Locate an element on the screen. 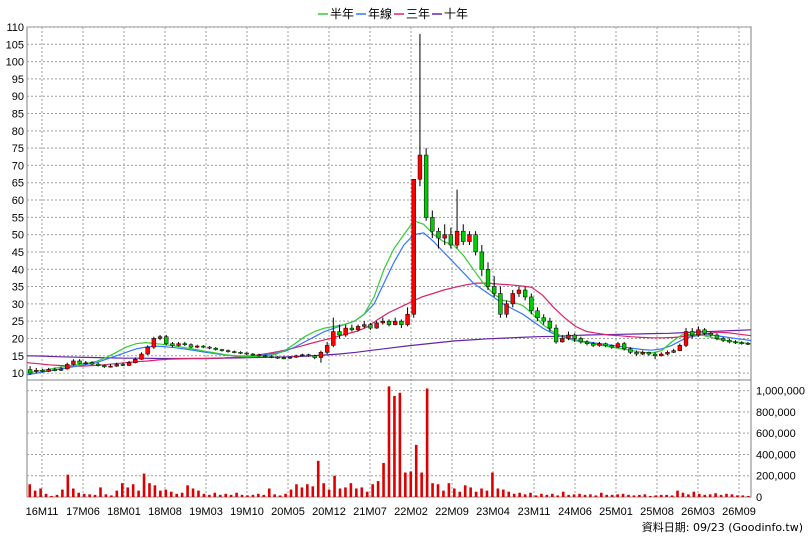  price-tick-label: 90 is located at coordinates (18, 97).